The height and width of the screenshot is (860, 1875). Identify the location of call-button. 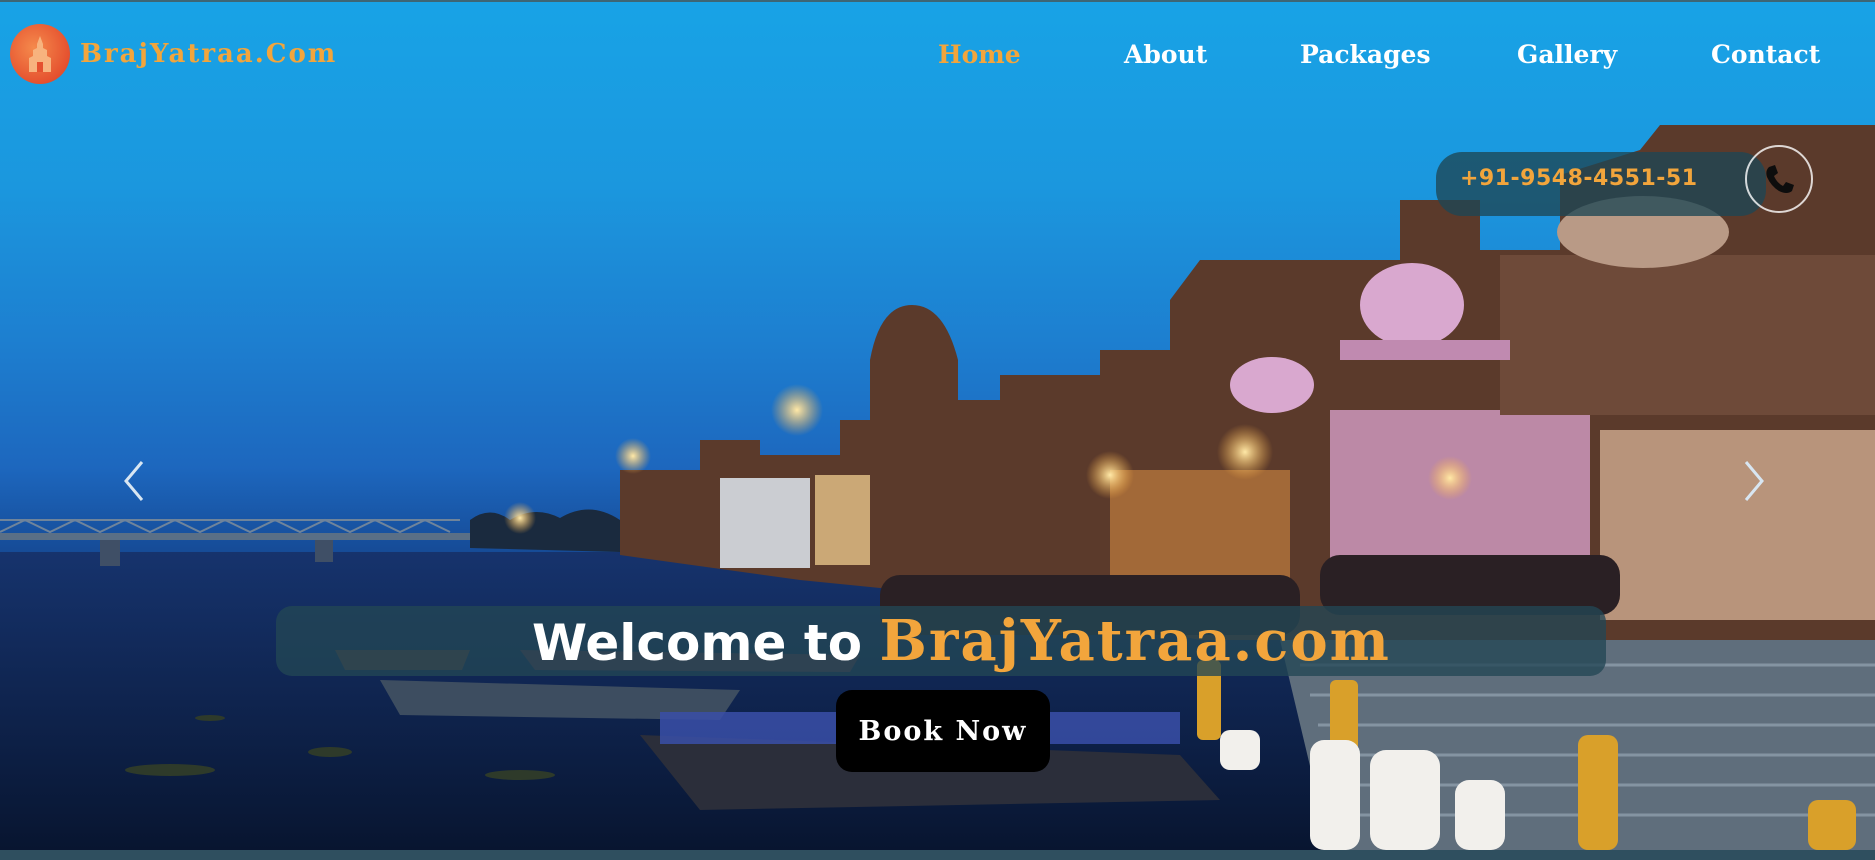
(1779, 179).